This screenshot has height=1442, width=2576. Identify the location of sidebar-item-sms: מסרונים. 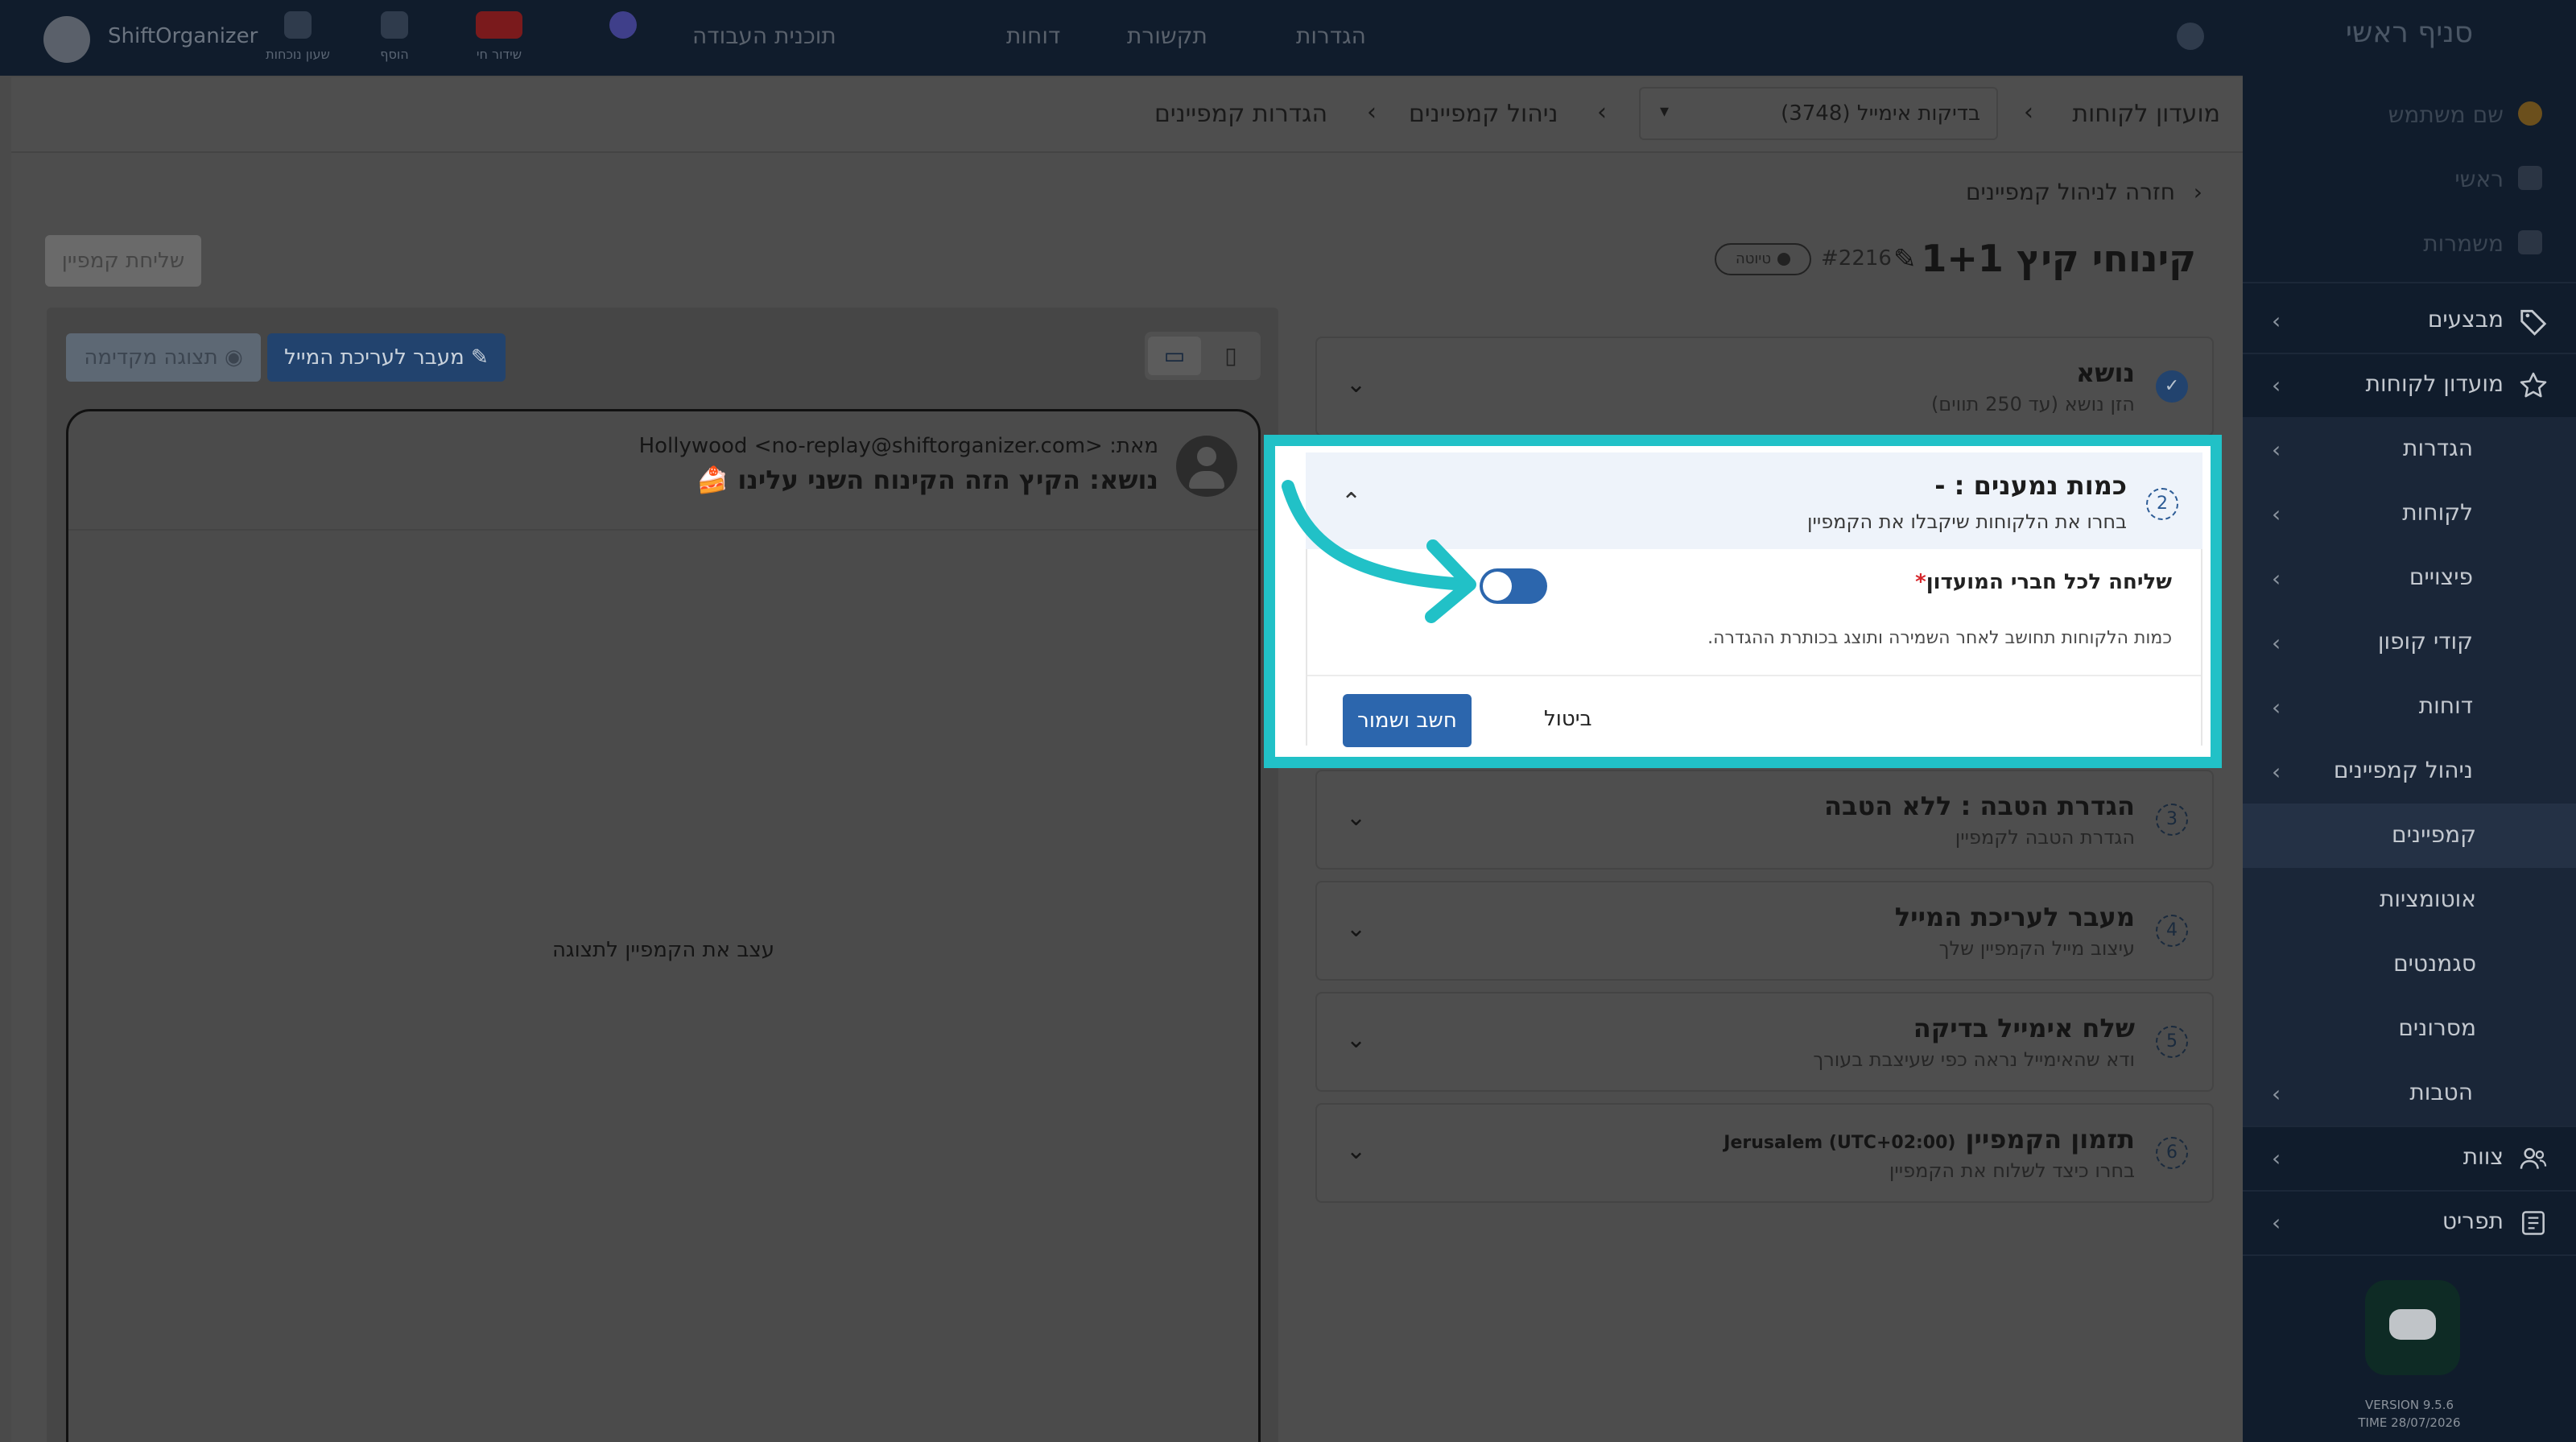
(2409, 1029).